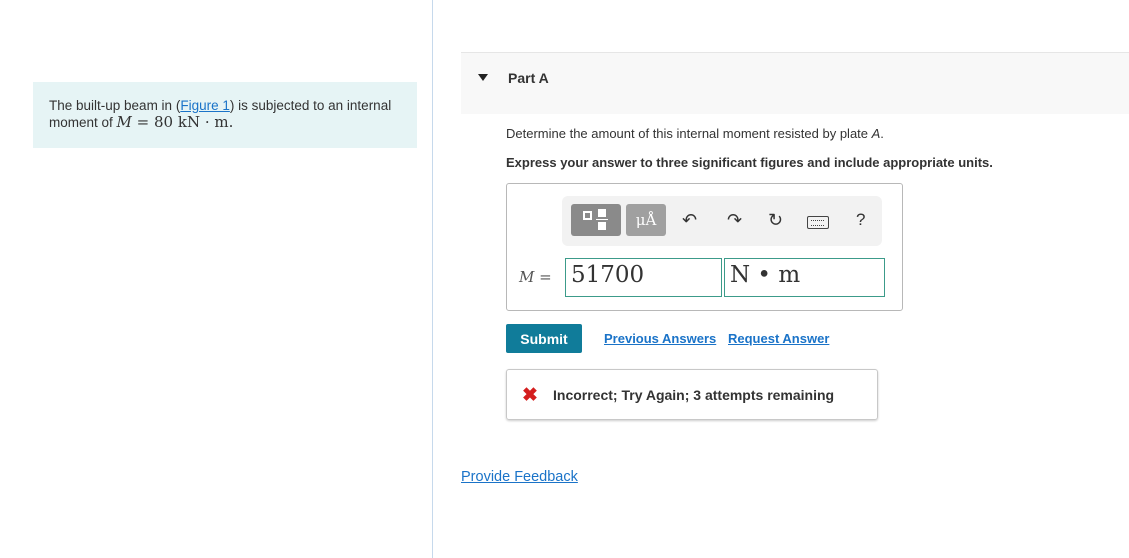 Image resolution: width=1129 pixels, height=558 pixels. I want to click on units-input: N • m, so click(804, 277).